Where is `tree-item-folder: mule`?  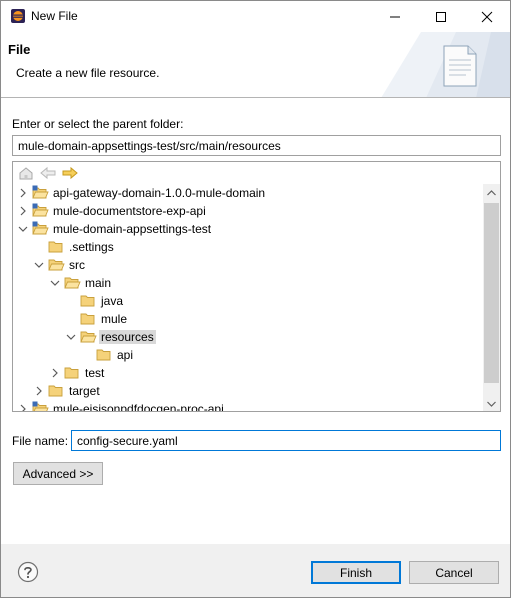
tree-item-folder: mule is located at coordinates (248, 319).